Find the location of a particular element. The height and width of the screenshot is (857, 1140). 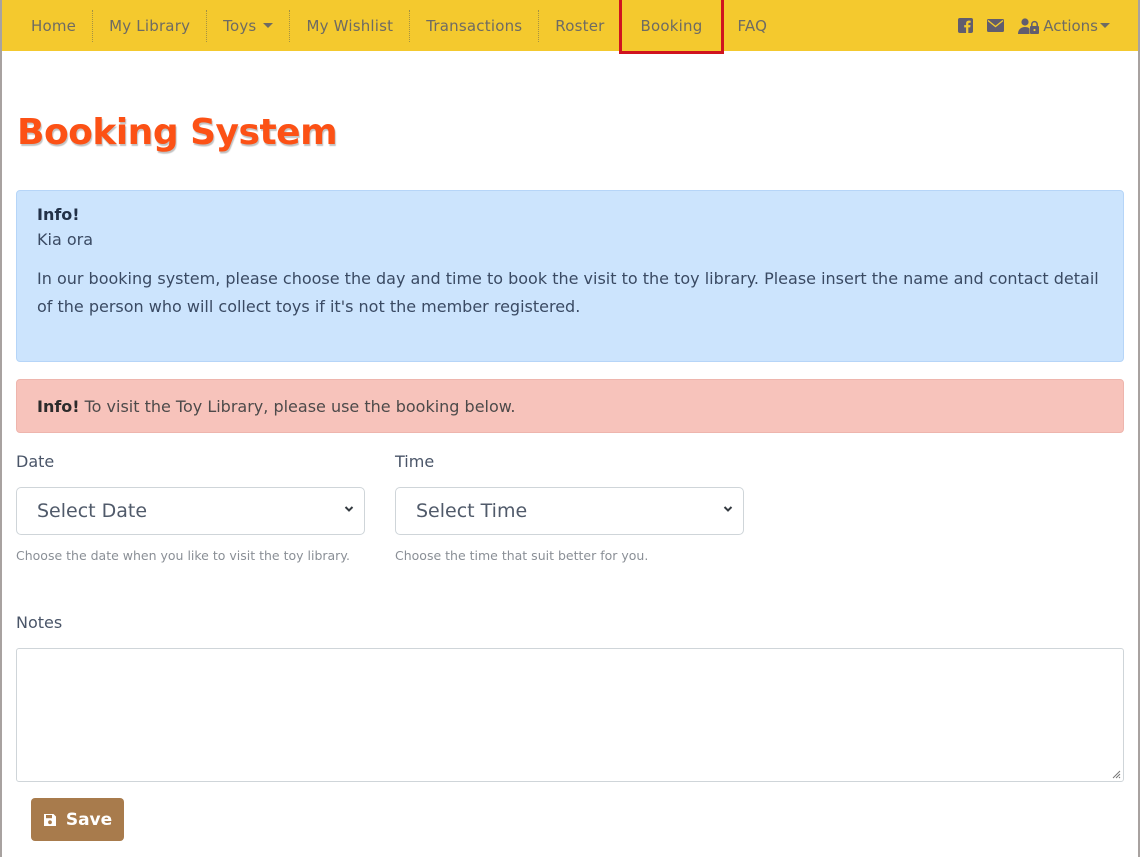

nav-item-label: My Wishlist is located at coordinates (350, 25).